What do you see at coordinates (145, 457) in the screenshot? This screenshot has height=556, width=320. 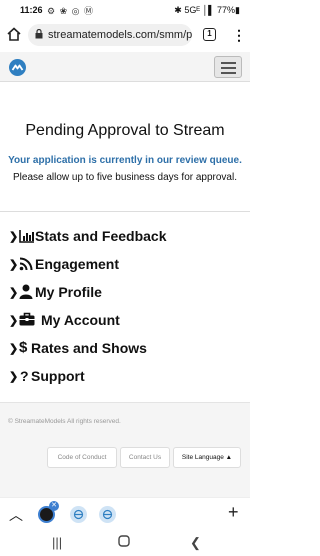 I see `contact-us-link: Contact Us` at bounding box center [145, 457].